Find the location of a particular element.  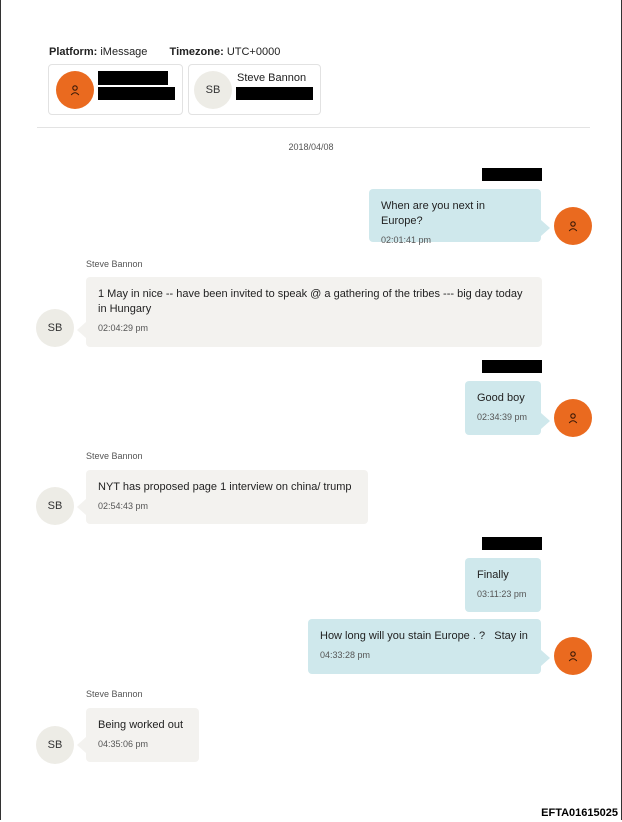

message-timestamp: 02:54:43 pm is located at coordinates (123, 506).